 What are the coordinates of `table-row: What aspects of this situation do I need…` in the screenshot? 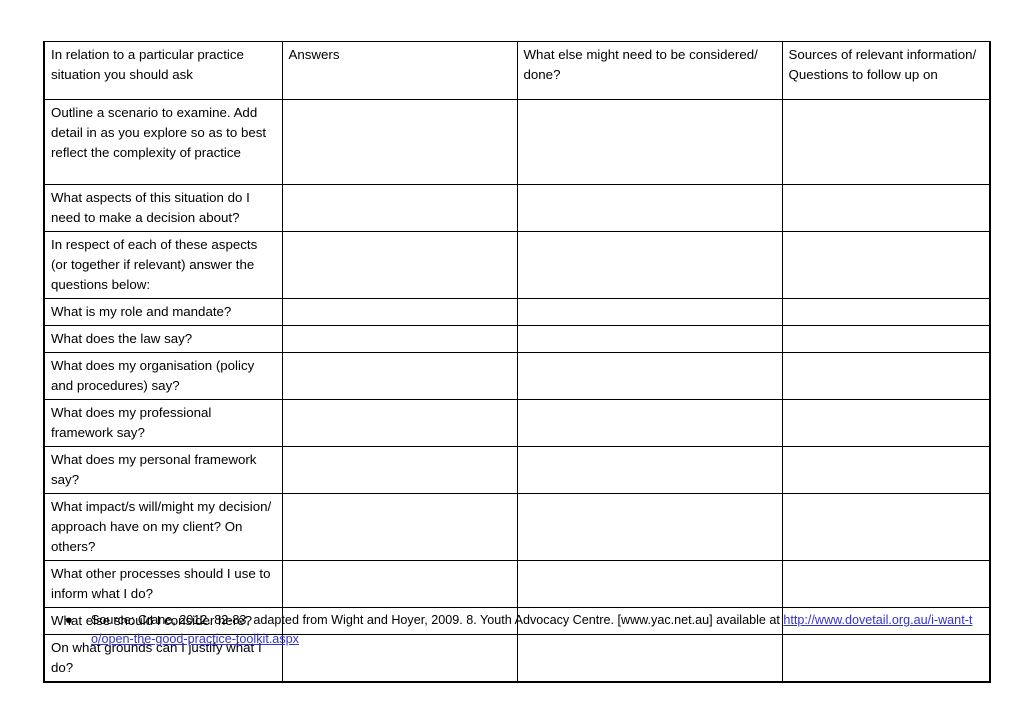 It's located at (517, 208).